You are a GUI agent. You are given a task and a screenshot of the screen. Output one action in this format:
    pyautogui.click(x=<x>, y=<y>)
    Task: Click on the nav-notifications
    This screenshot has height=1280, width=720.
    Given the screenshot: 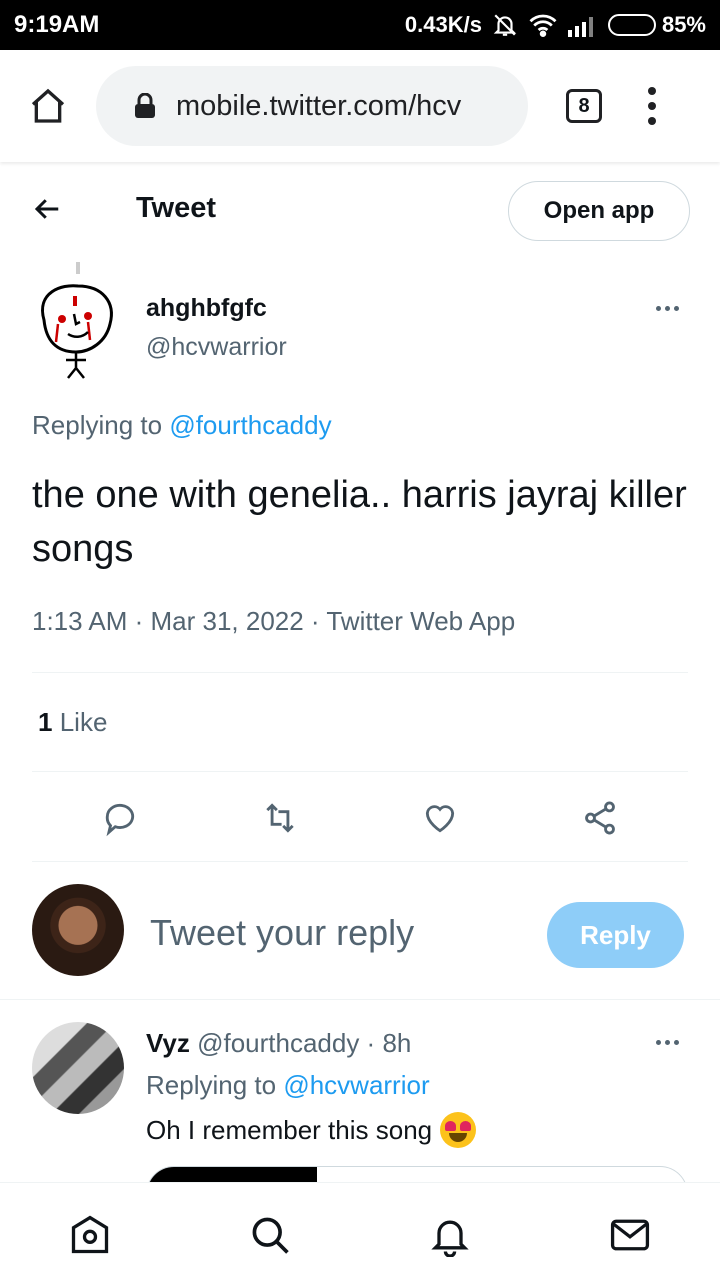 What is the action you would take?
    pyautogui.click(x=450, y=1235)
    